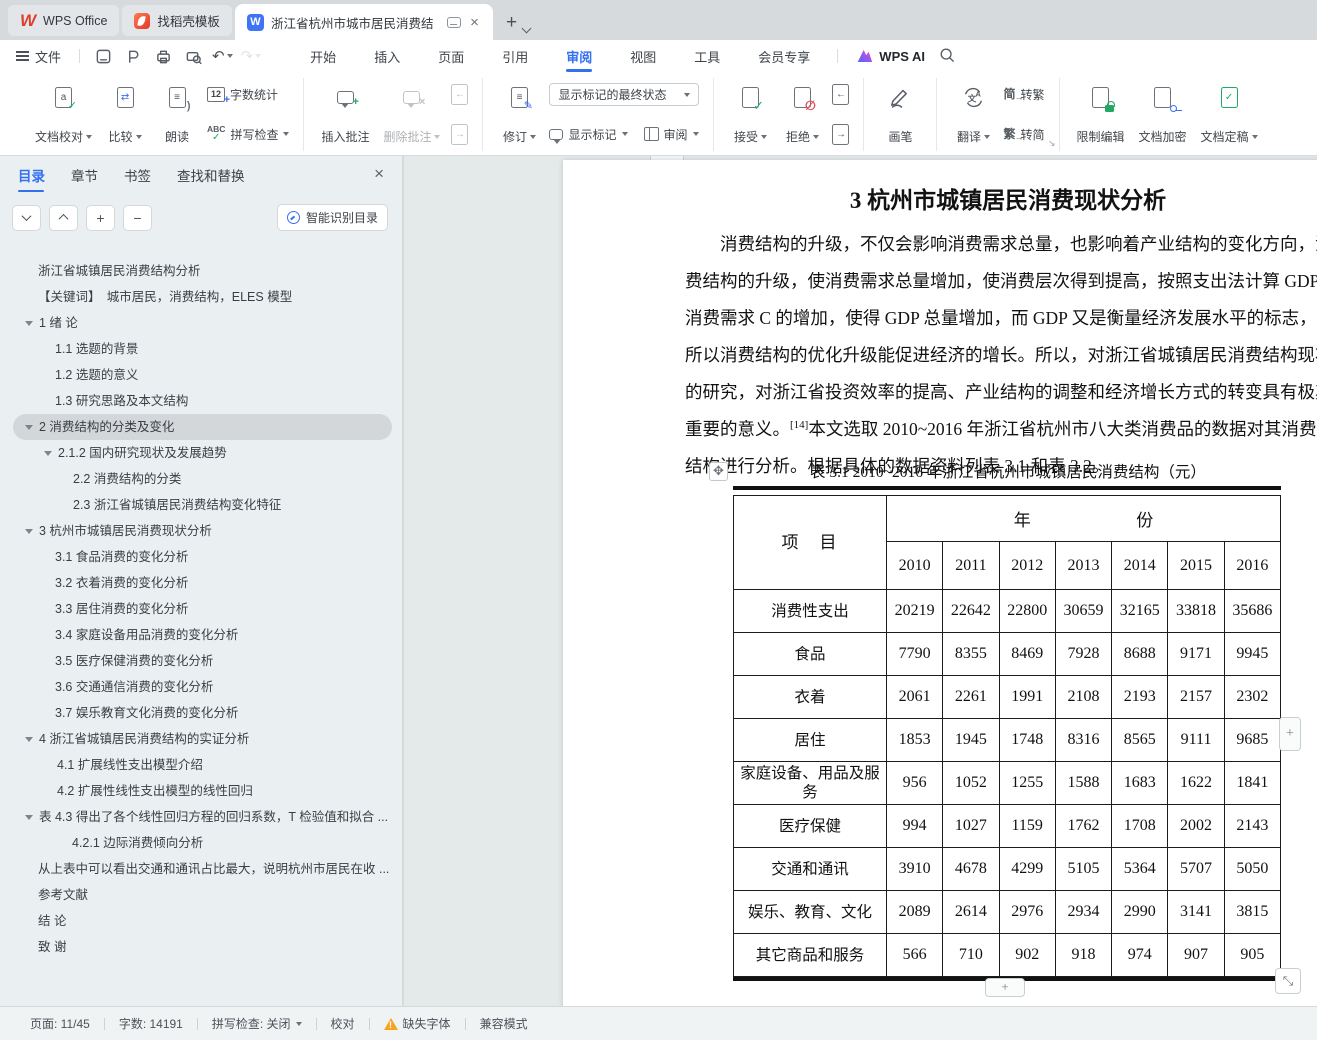  Describe the element at coordinates (163, 56) in the screenshot. I see `print-button` at that location.